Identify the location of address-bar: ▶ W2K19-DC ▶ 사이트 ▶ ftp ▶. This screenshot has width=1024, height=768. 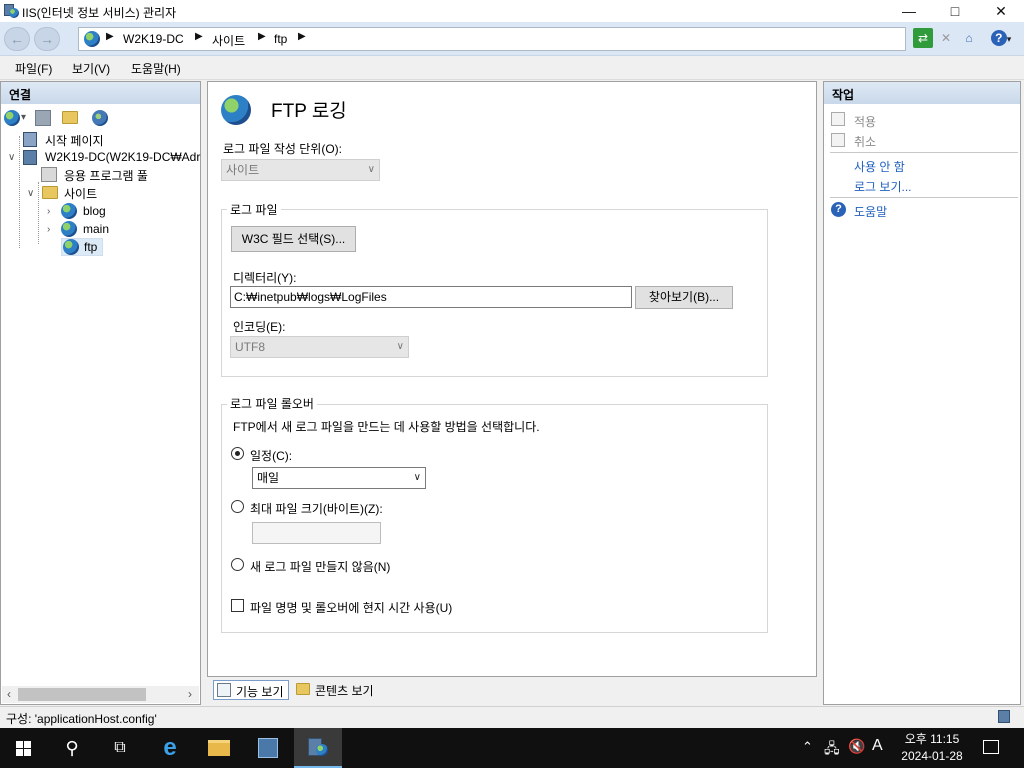
(492, 39).